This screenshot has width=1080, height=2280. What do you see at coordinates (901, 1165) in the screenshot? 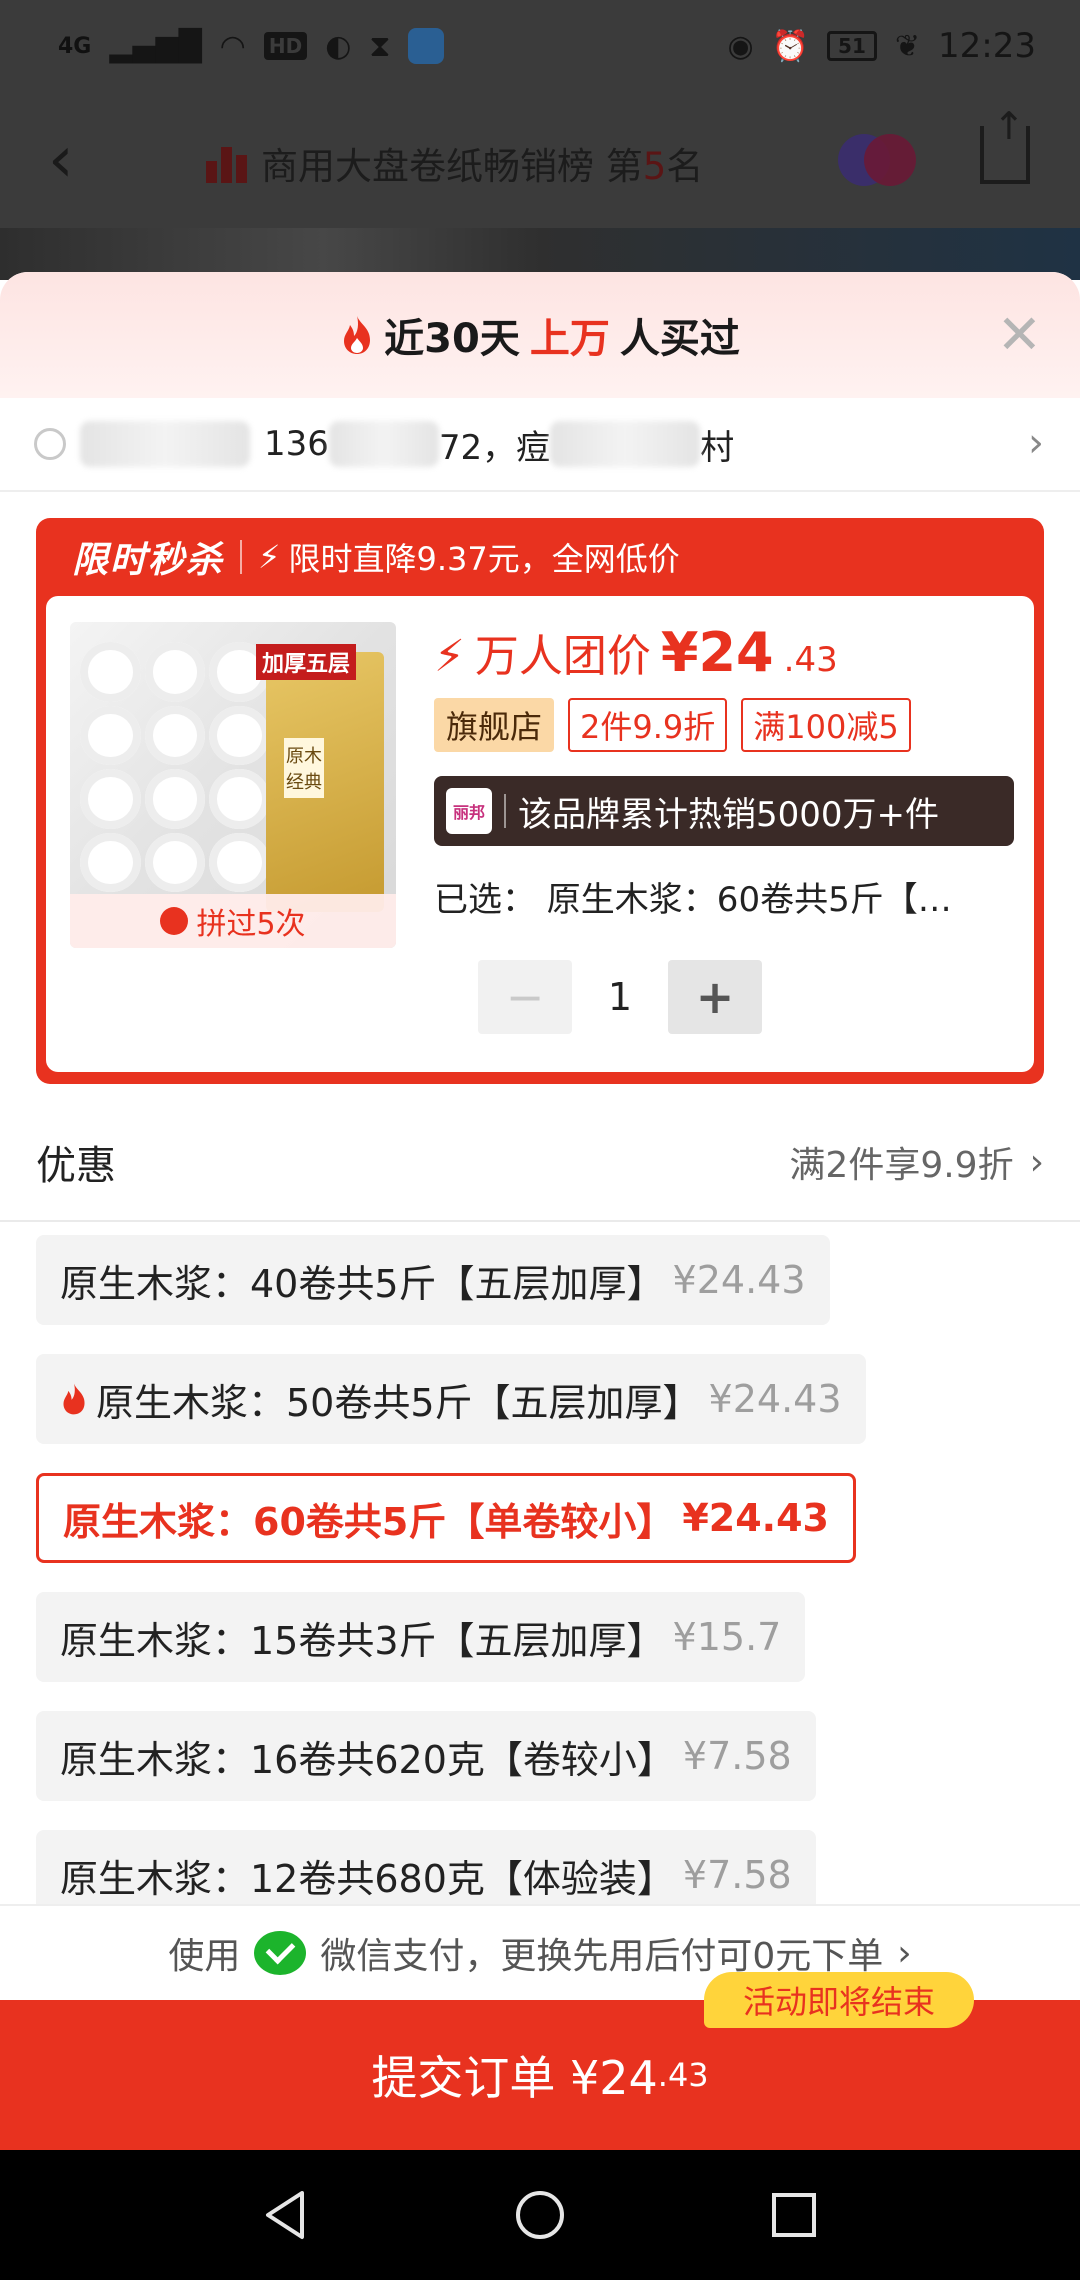
I see `discount-value-text: 满2件享9.9折` at bounding box center [901, 1165].